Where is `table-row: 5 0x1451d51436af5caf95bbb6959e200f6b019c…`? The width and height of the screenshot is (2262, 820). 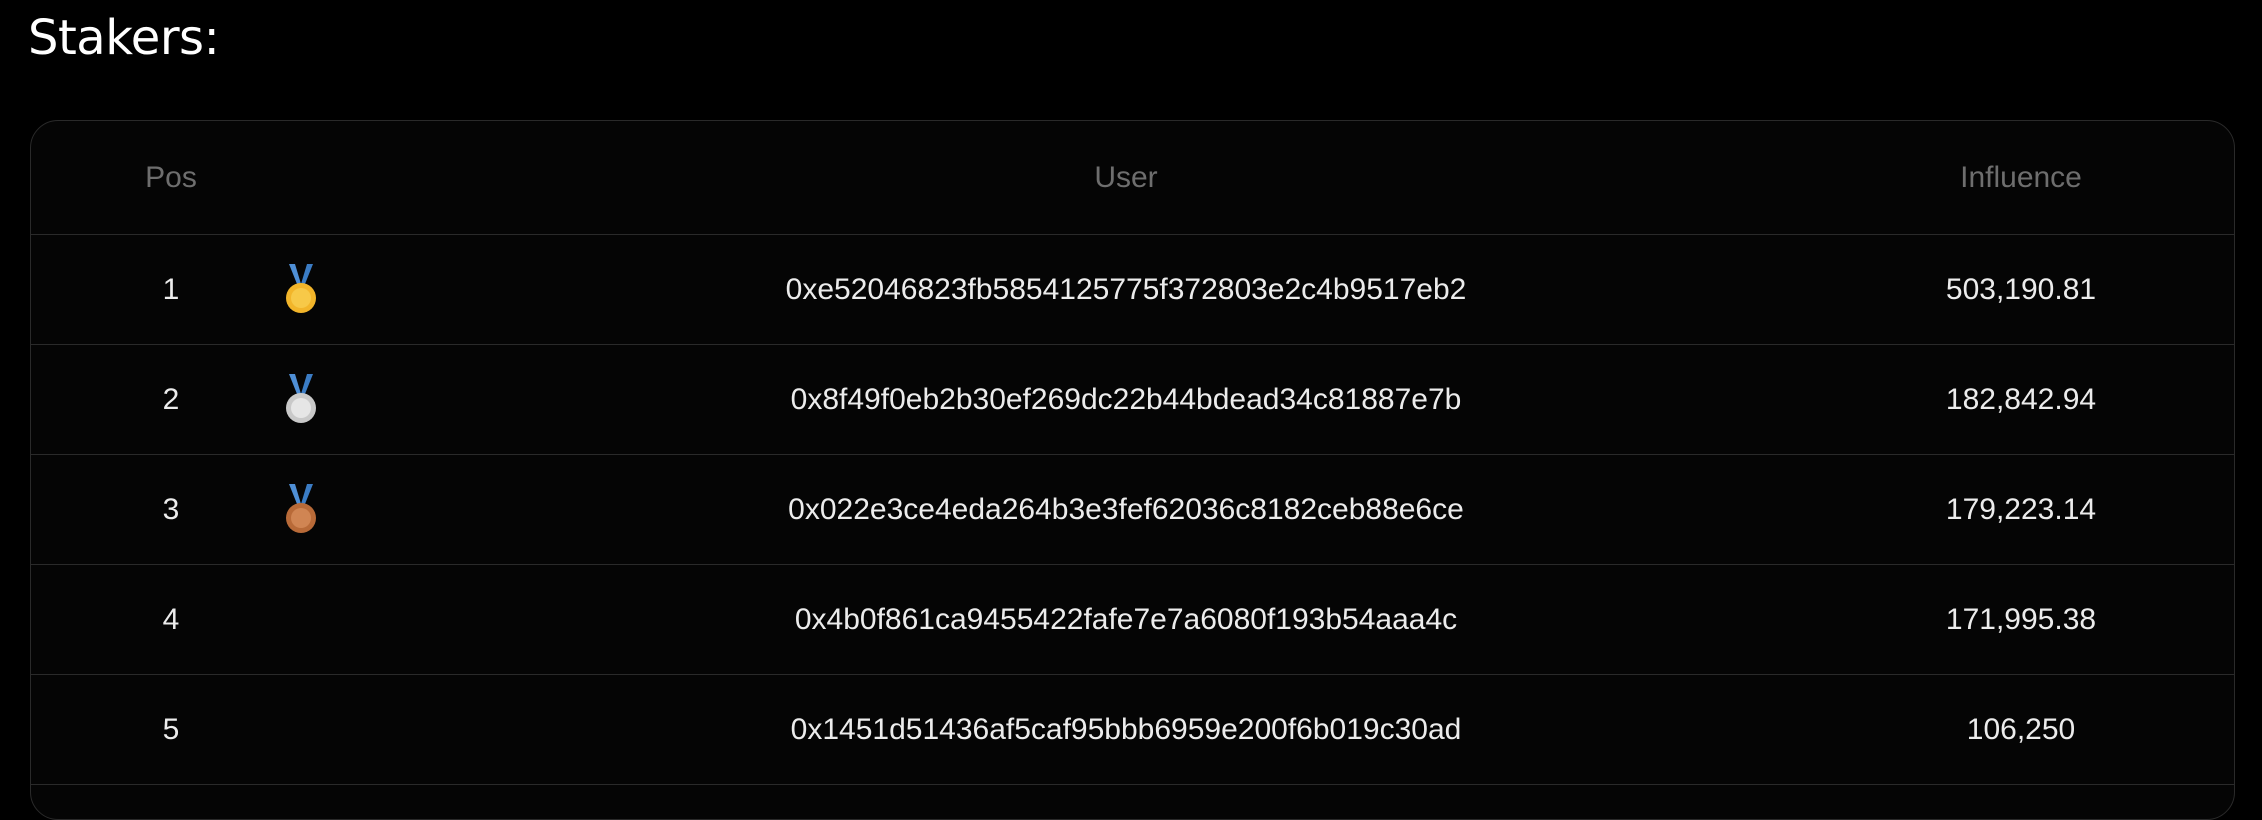
table-row: 5 0x1451d51436af5caf95bbb6959e200f6b019c… is located at coordinates (1132, 730).